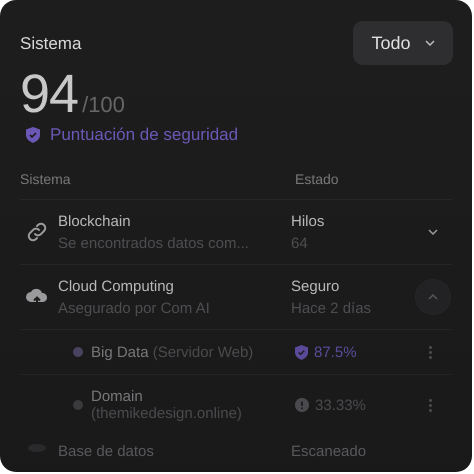 Image resolution: width=474 pixels, height=474 pixels. Describe the element at coordinates (403, 43) in the screenshot. I see `filter-dropdown: Todo` at that location.